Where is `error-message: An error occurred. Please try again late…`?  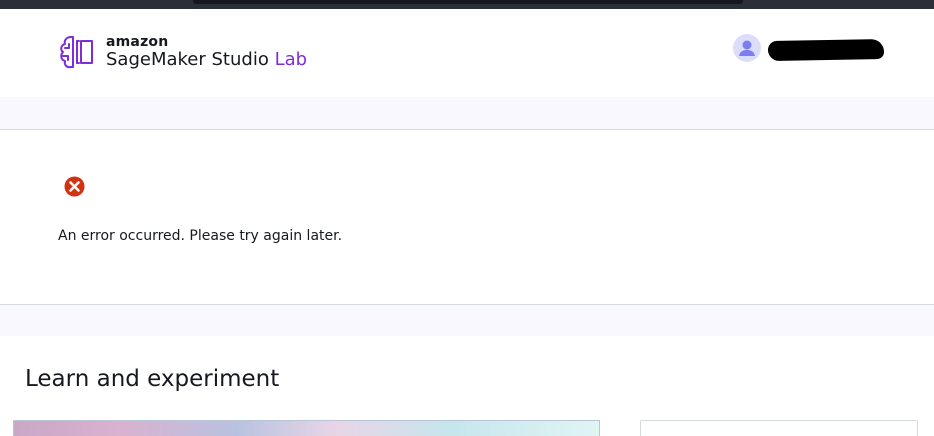 error-message: An error occurred. Please try again late… is located at coordinates (200, 236).